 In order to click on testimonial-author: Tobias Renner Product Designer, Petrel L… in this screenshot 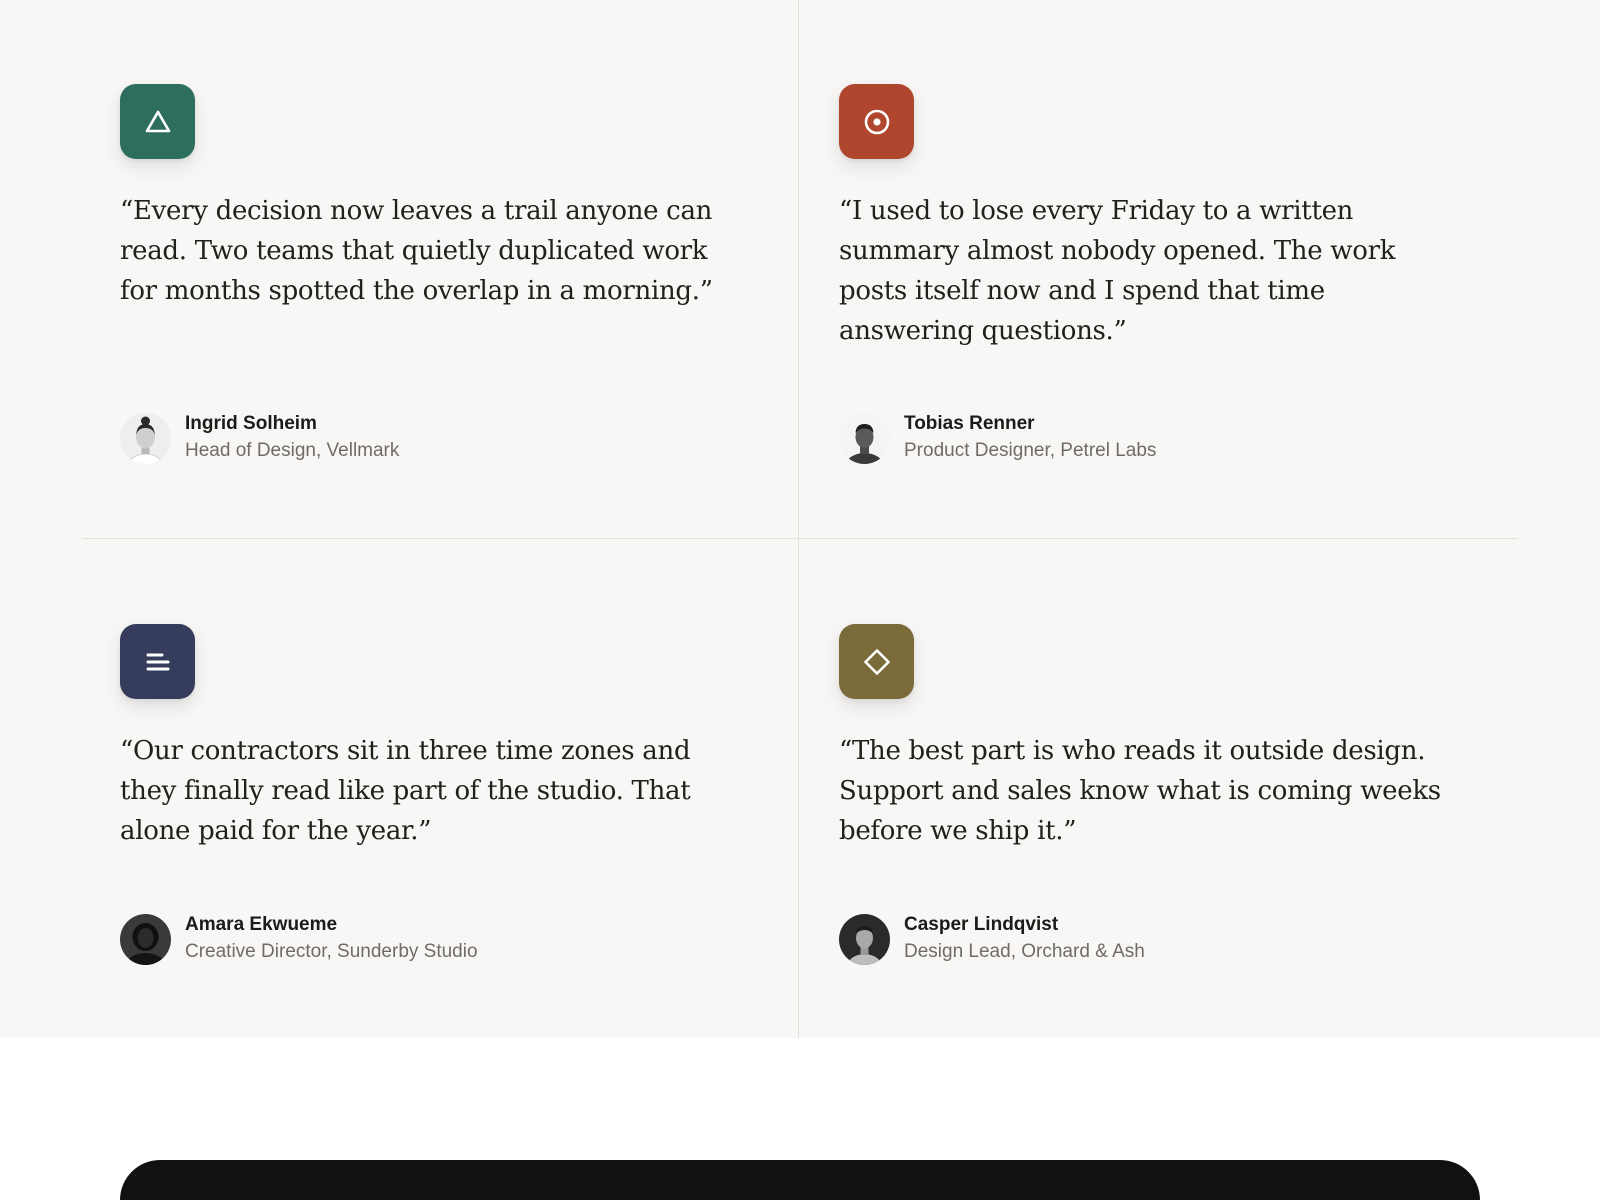, I will do `click(997, 438)`.